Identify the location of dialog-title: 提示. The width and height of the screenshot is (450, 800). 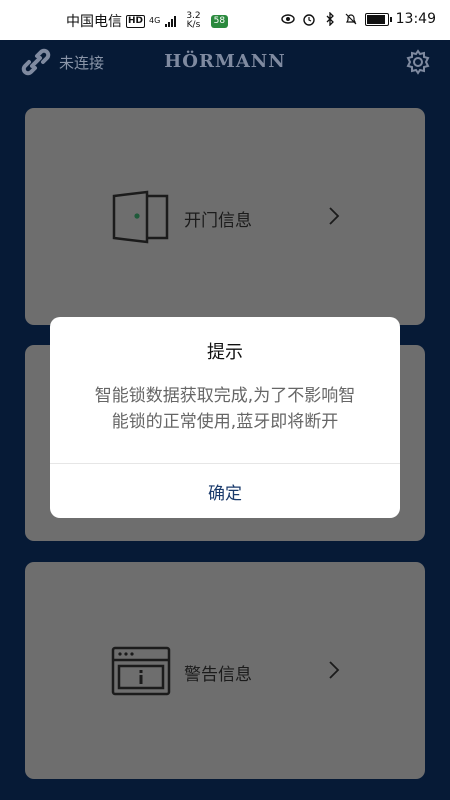
(225, 352).